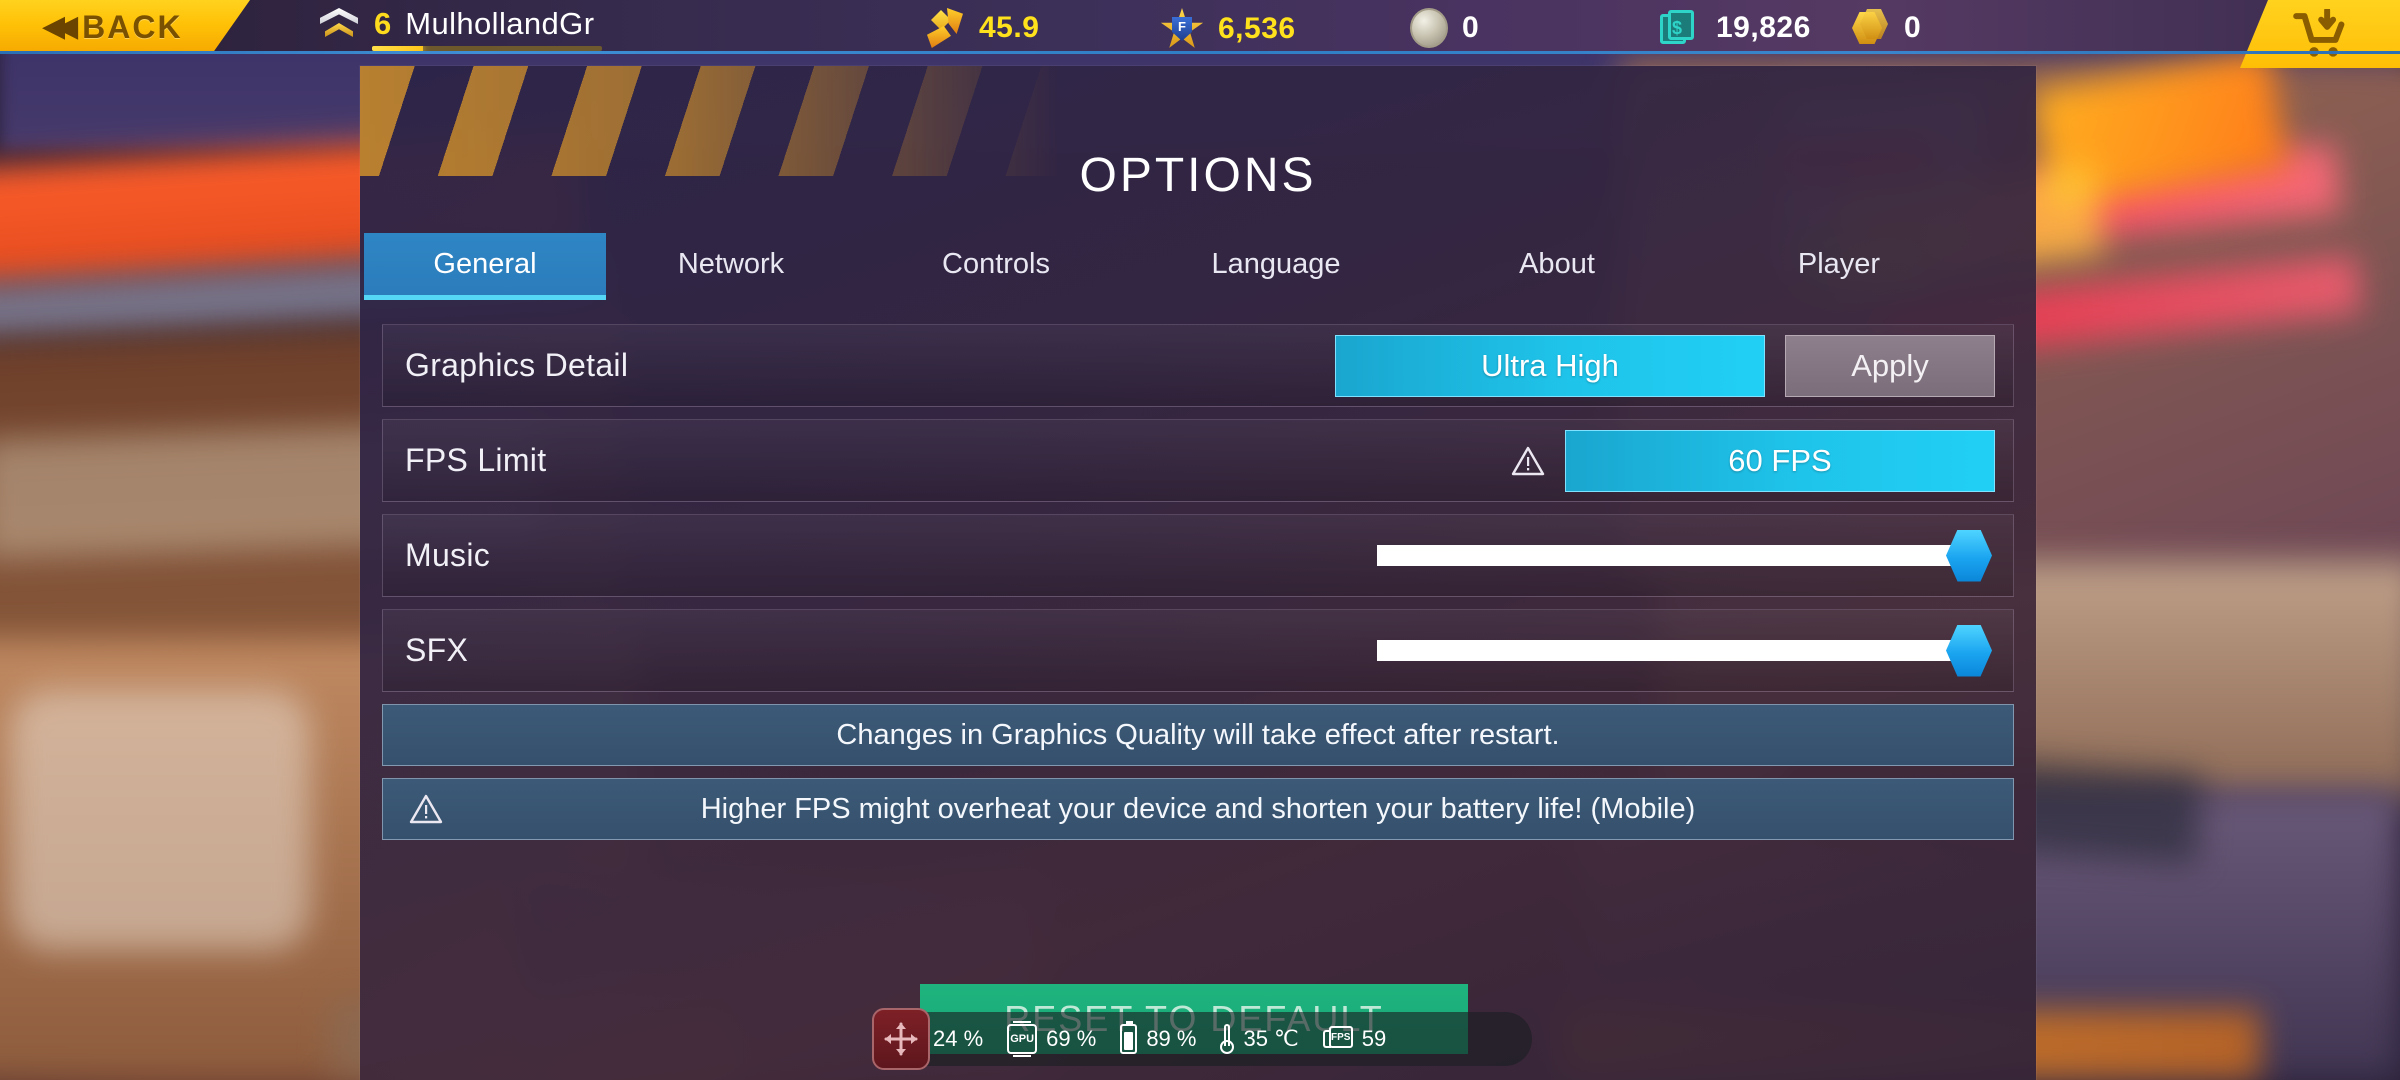  I want to click on stat-gold-token: 0, so click(1885, 28).